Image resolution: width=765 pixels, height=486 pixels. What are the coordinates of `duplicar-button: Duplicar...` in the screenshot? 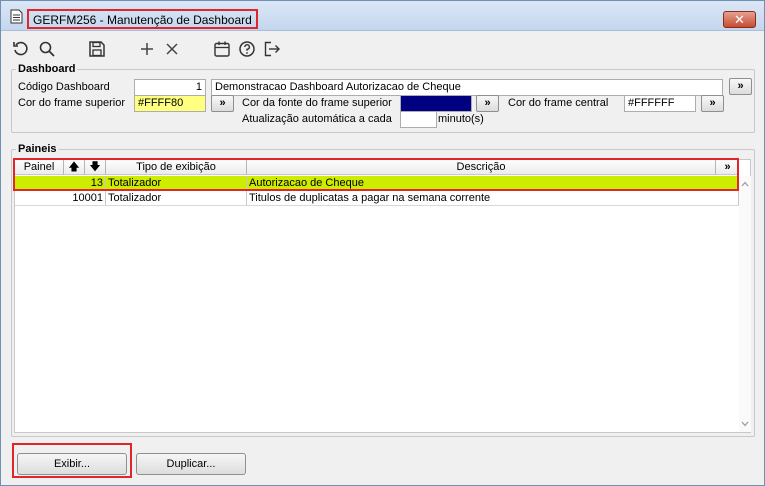 It's located at (191, 464).